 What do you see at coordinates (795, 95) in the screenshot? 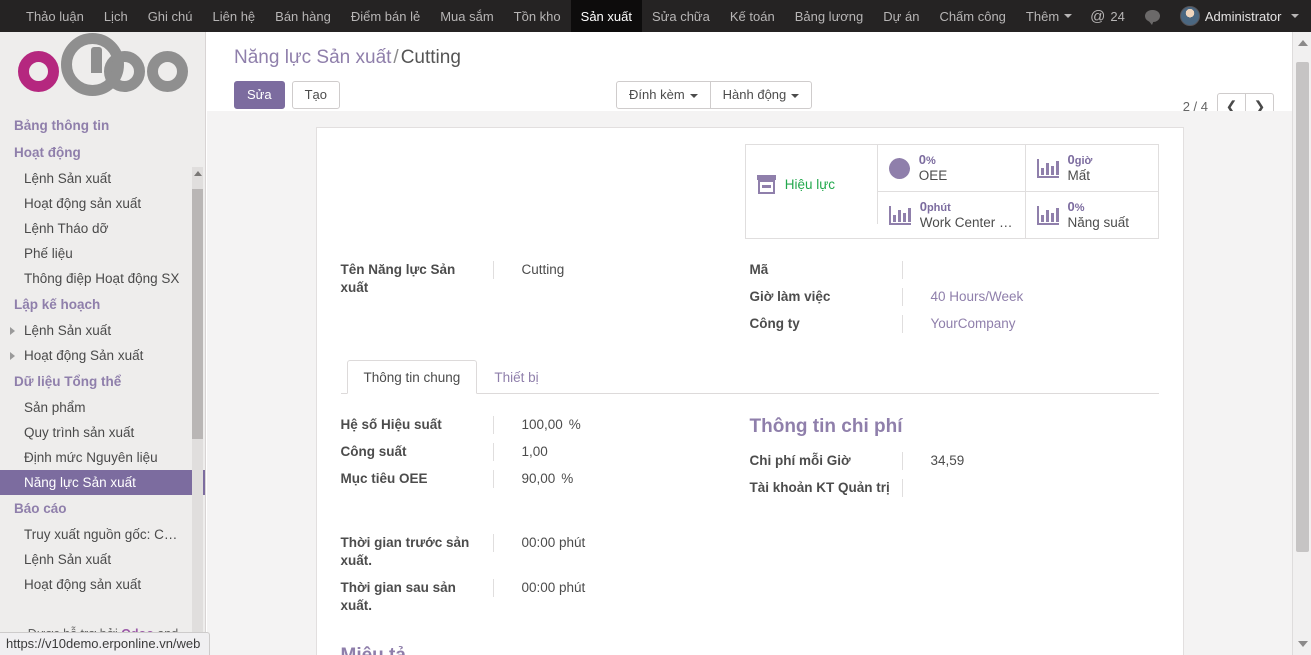
I see `chevron-down-icon` at bounding box center [795, 95].